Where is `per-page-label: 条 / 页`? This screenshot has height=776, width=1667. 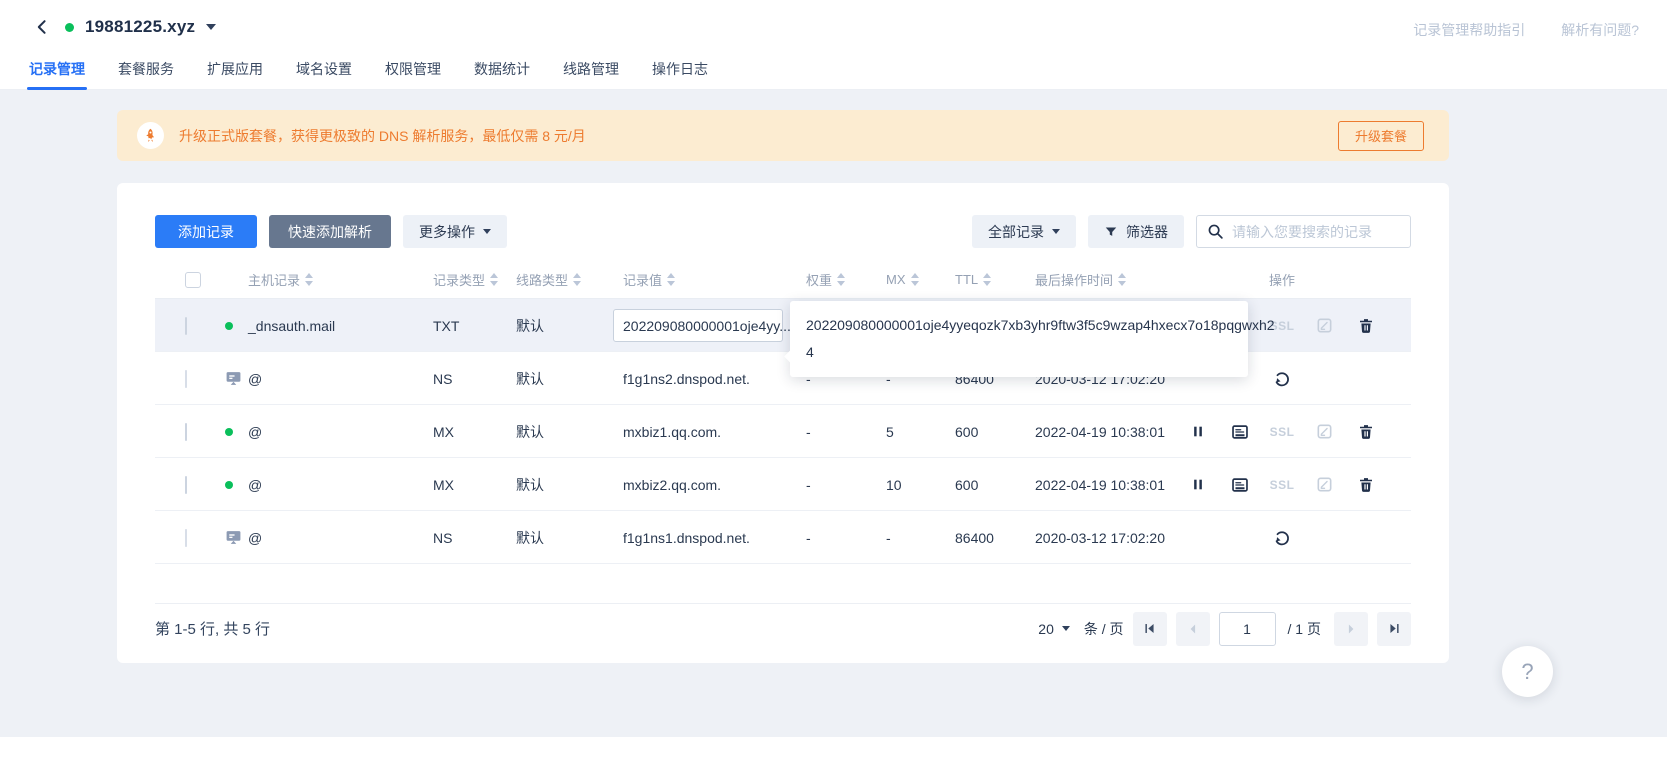
per-page-label: 条 / 页 is located at coordinates (1103, 628).